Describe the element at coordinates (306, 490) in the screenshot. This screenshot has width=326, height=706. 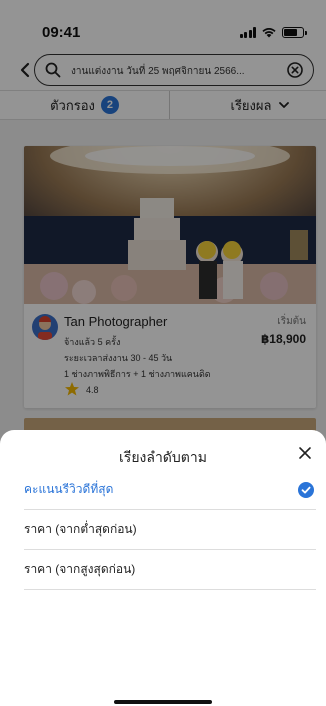
I see `check-circle-icon` at that location.